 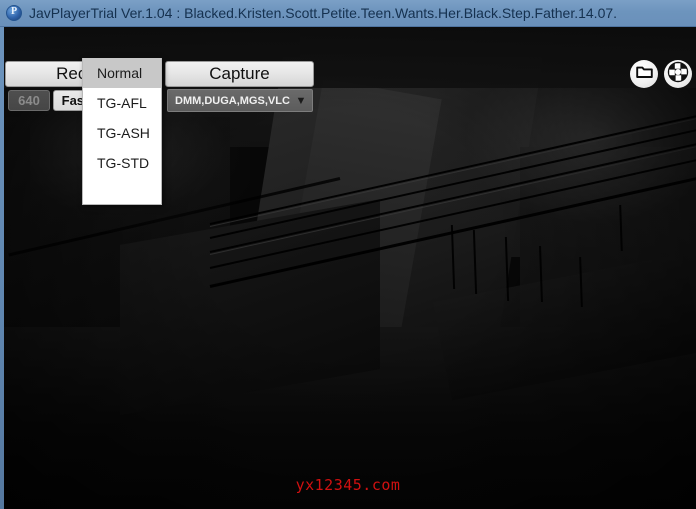 I want to click on open-folder-button, so click(x=644, y=74).